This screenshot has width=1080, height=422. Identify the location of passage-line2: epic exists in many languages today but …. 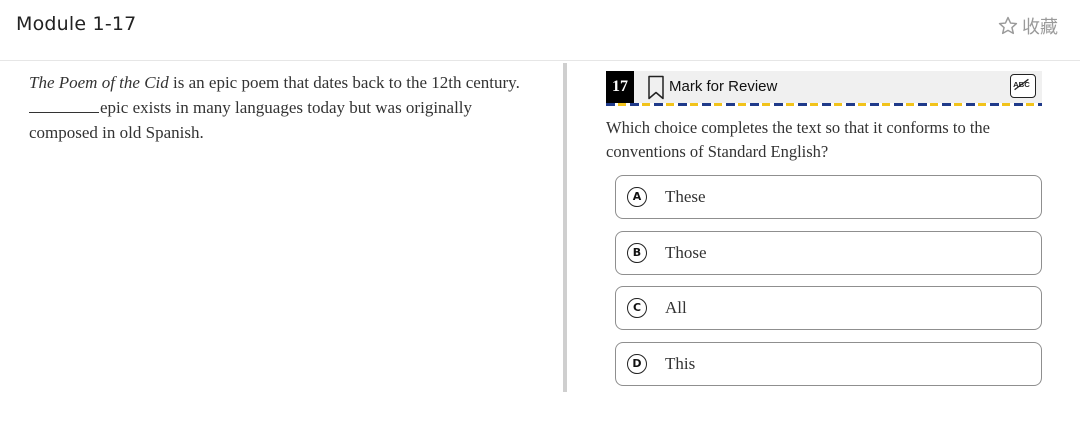
(286, 107).